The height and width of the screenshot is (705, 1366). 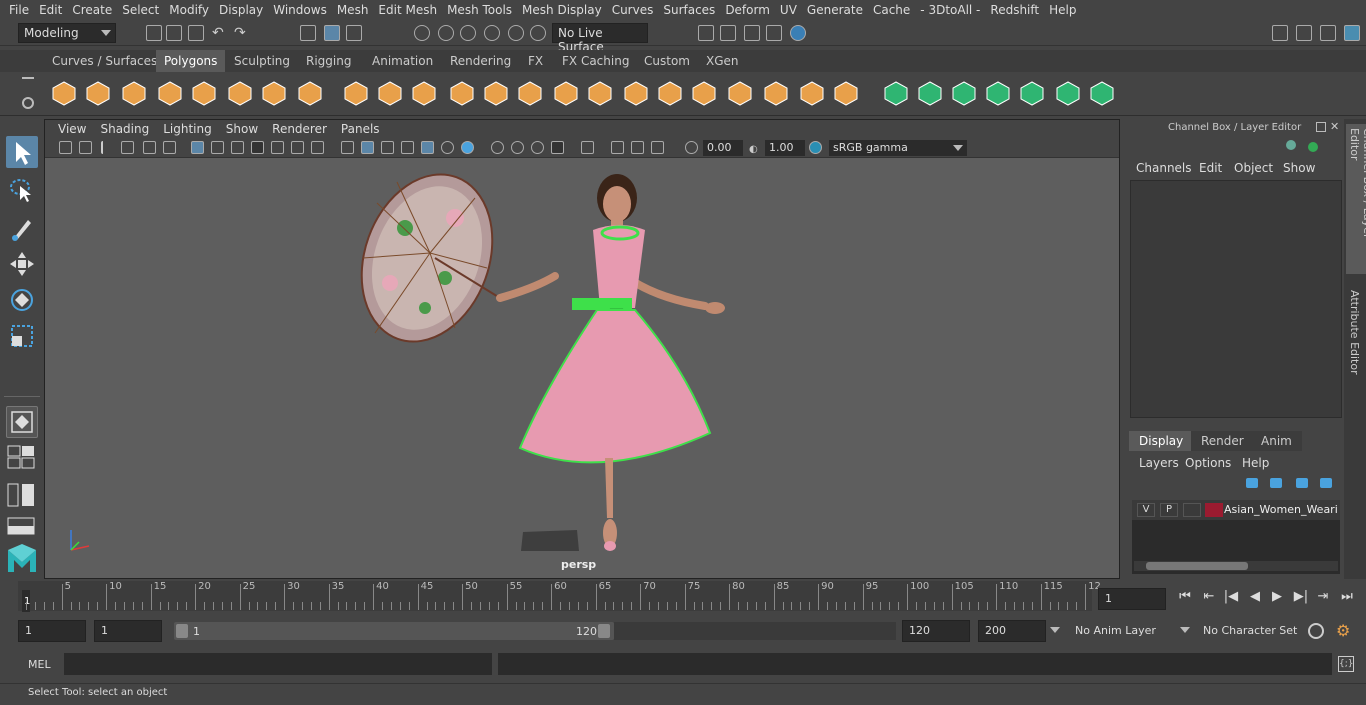 I want to click on safe-title-icon, so click(x=317, y=147).